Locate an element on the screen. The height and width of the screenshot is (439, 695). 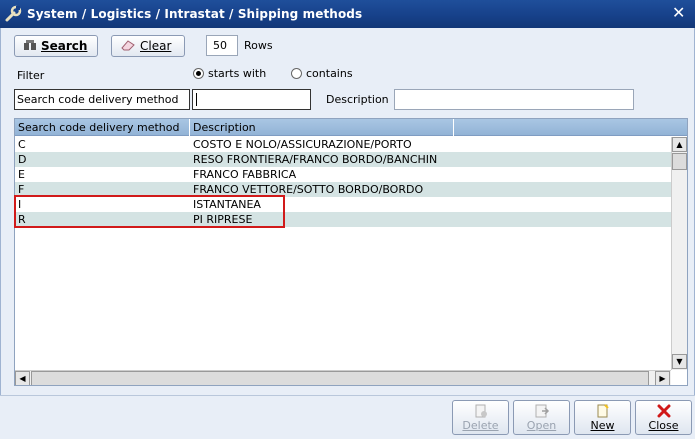
cell-code: F is located at coordinates (21, 189).